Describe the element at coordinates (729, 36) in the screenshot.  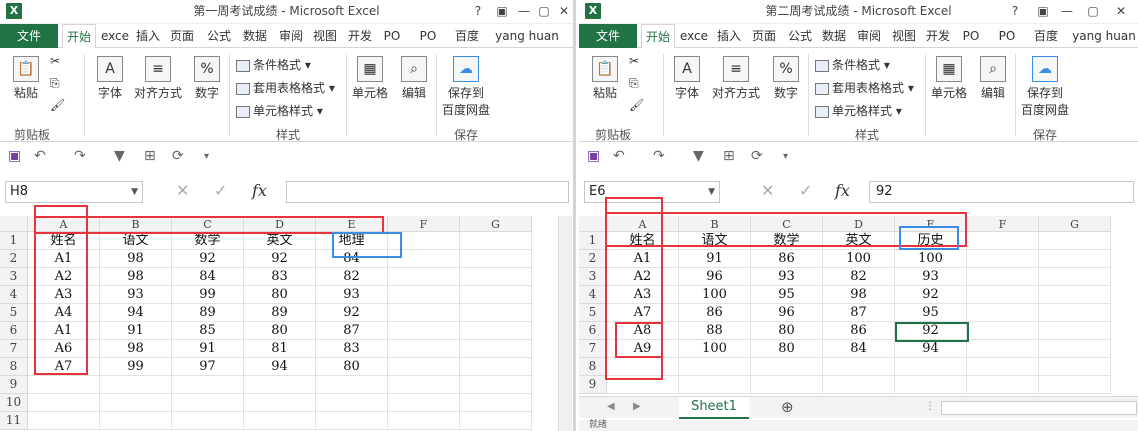
I see `tab-insert: 插入` at that location.